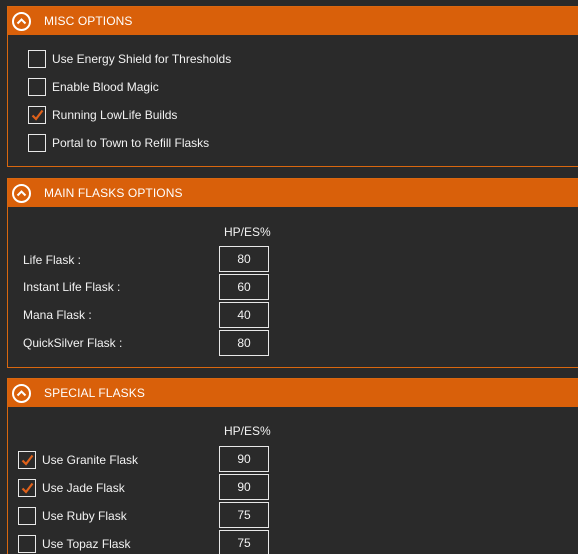  I want to click on checkbox-portal-refill: Portal to Town to Refill Flasks, so click(118, 143).